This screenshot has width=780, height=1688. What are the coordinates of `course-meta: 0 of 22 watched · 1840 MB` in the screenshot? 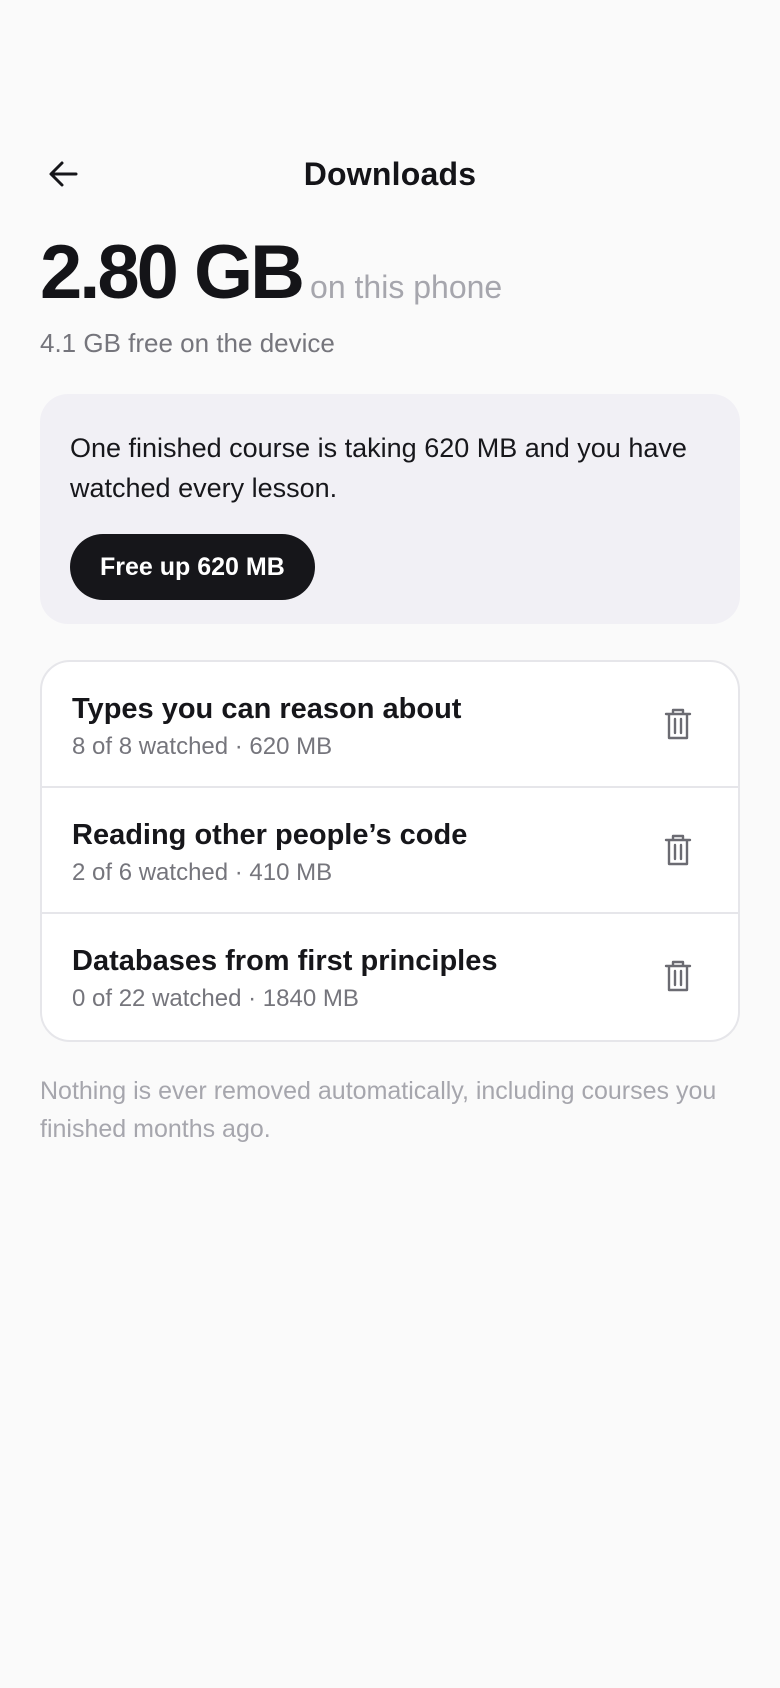 It's located at (215, 998).